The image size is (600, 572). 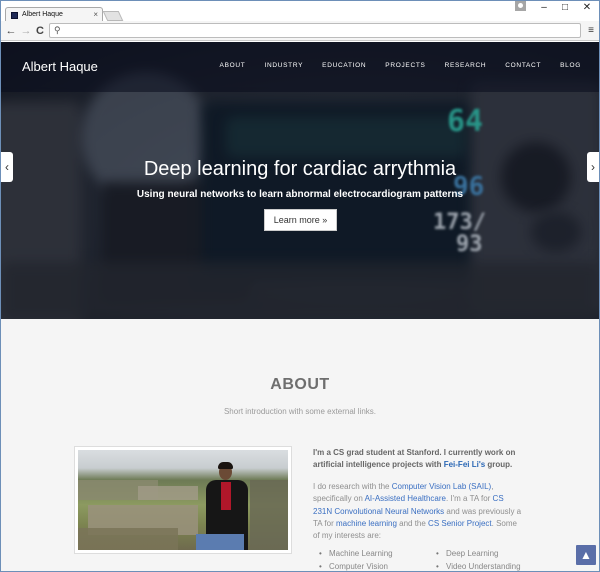 I want to click on back-icon: ←, so click(x=11, y=31).